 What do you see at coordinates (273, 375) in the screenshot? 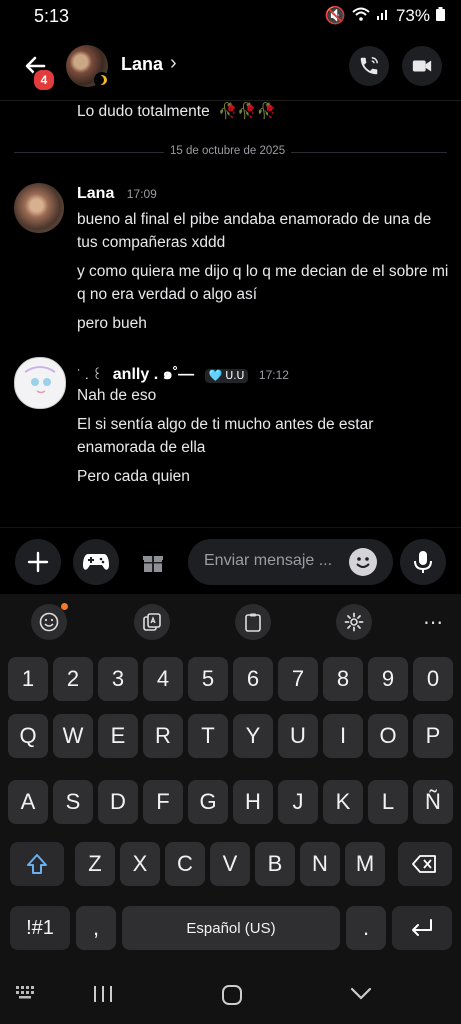
I see `message-timestamp: 17:12` at bounding box center [273, 375].